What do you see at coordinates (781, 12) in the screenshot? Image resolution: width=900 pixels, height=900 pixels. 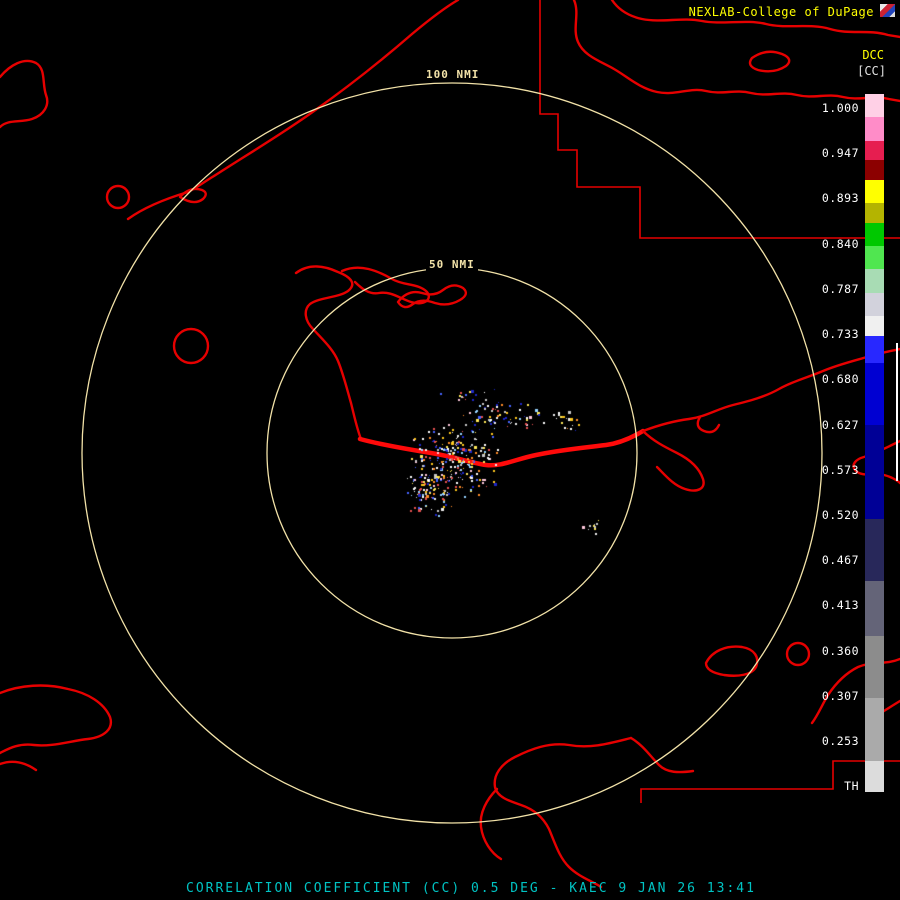 I see `site-title: NEXLAB-College of DuPage` at bounding box center [781, 12].